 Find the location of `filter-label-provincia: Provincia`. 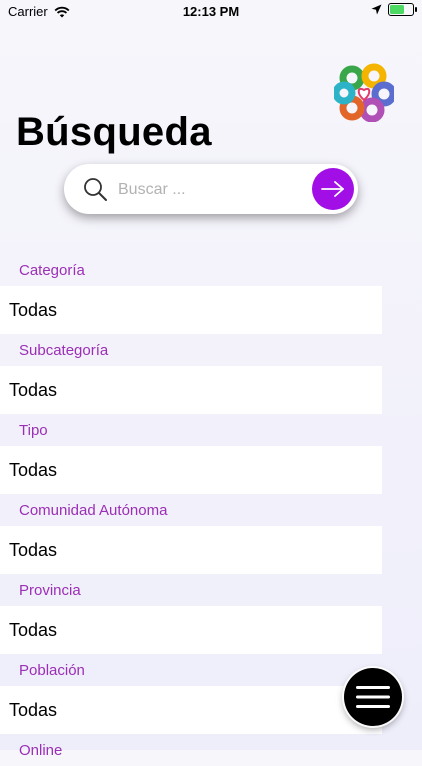

filter-label-provincia: Provincia is located at coordinates (50, 590).